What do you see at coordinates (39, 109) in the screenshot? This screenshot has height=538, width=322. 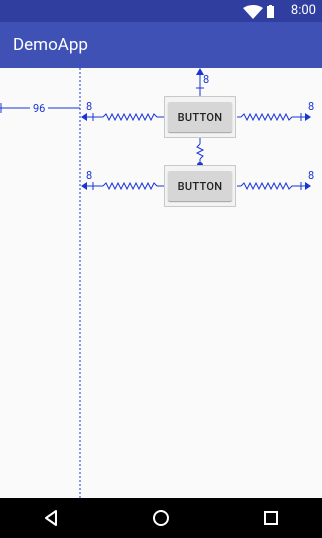 I see `guideline-offset-label: 96` at bounding box center [39, 109].